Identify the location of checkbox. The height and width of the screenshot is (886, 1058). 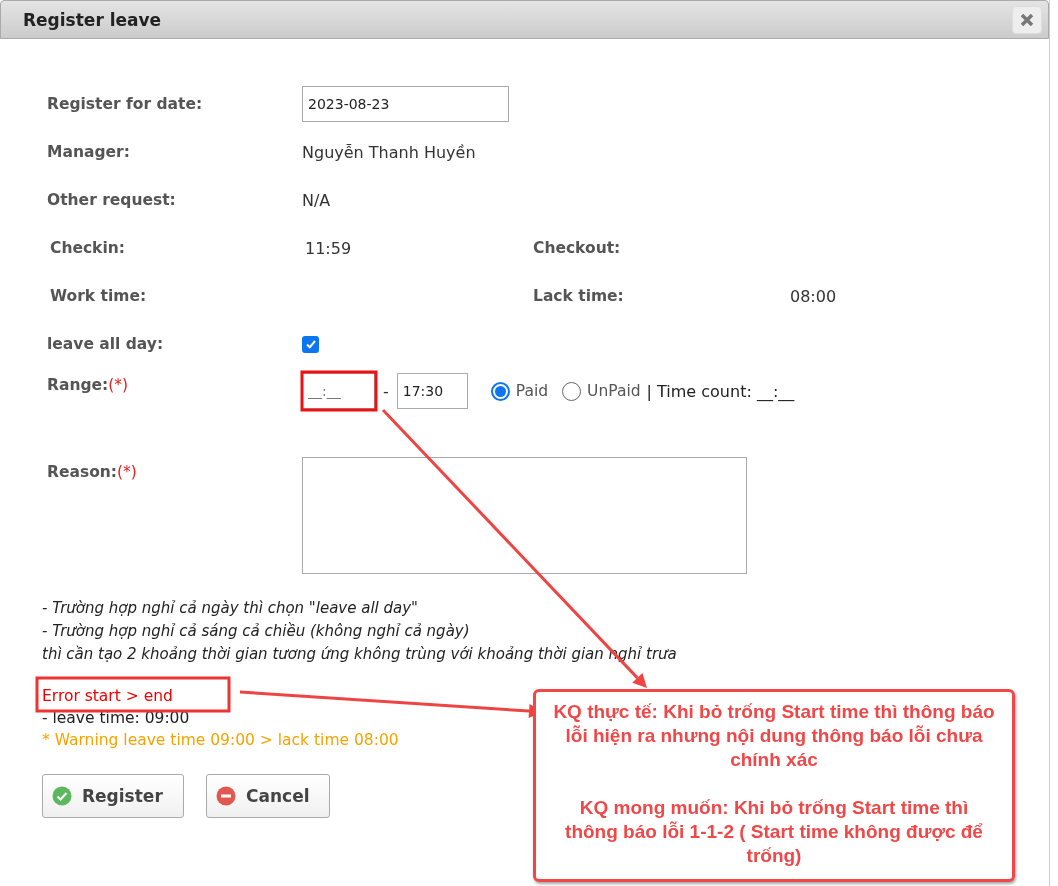
(310, 344).